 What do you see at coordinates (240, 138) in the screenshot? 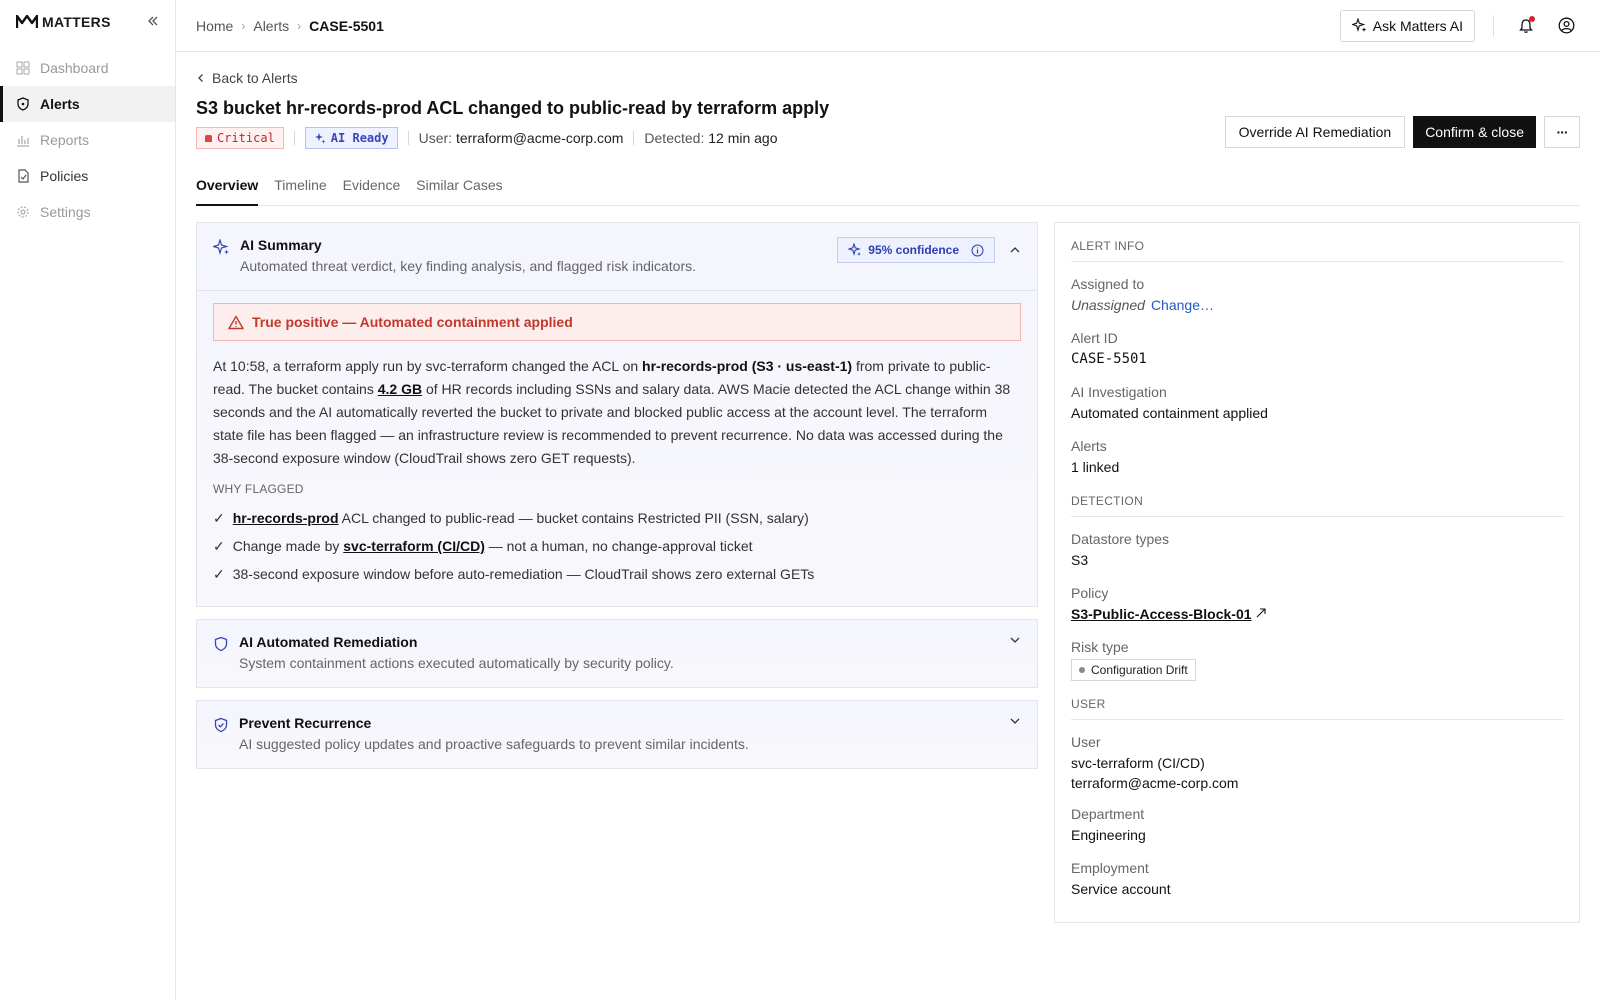
I see `severity-badge: Critical` at bounding box center [240, 138].